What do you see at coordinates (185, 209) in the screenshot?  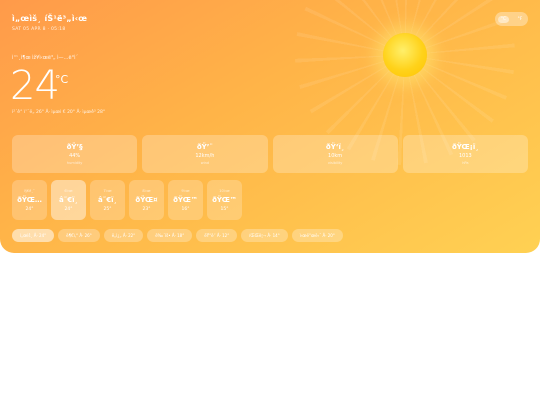 I see `hour-temperature: 16°` at bounding box center [185, 209].